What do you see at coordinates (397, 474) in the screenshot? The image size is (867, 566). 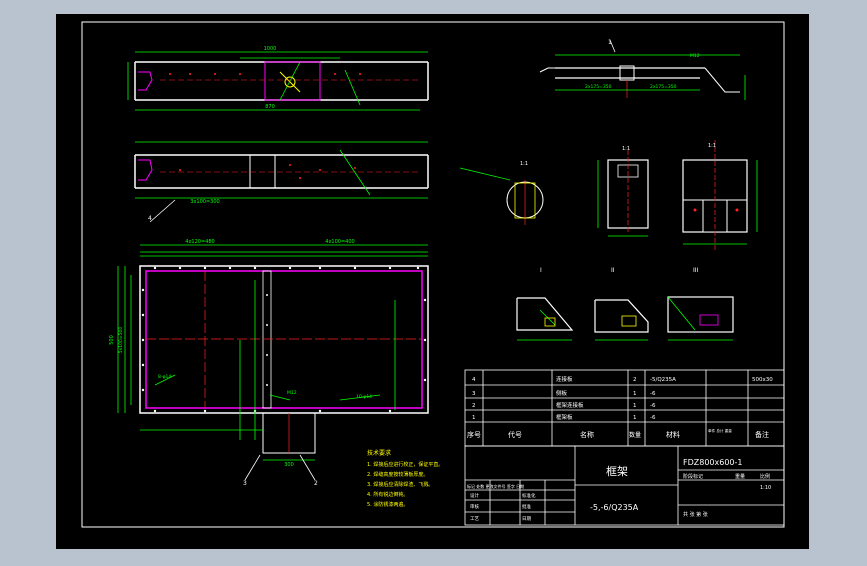 I see `notes-line-2: 2. 焊缝高度按较薄板厚度。` at bounding box center [397, 474].